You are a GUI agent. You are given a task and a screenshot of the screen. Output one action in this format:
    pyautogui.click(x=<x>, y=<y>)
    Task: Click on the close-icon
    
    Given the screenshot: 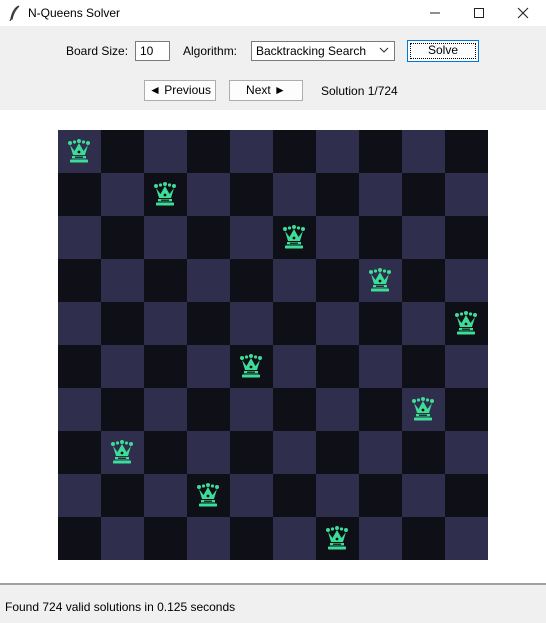 What is the action you would take?
    pyautogui.click(x=523, y=13)
    